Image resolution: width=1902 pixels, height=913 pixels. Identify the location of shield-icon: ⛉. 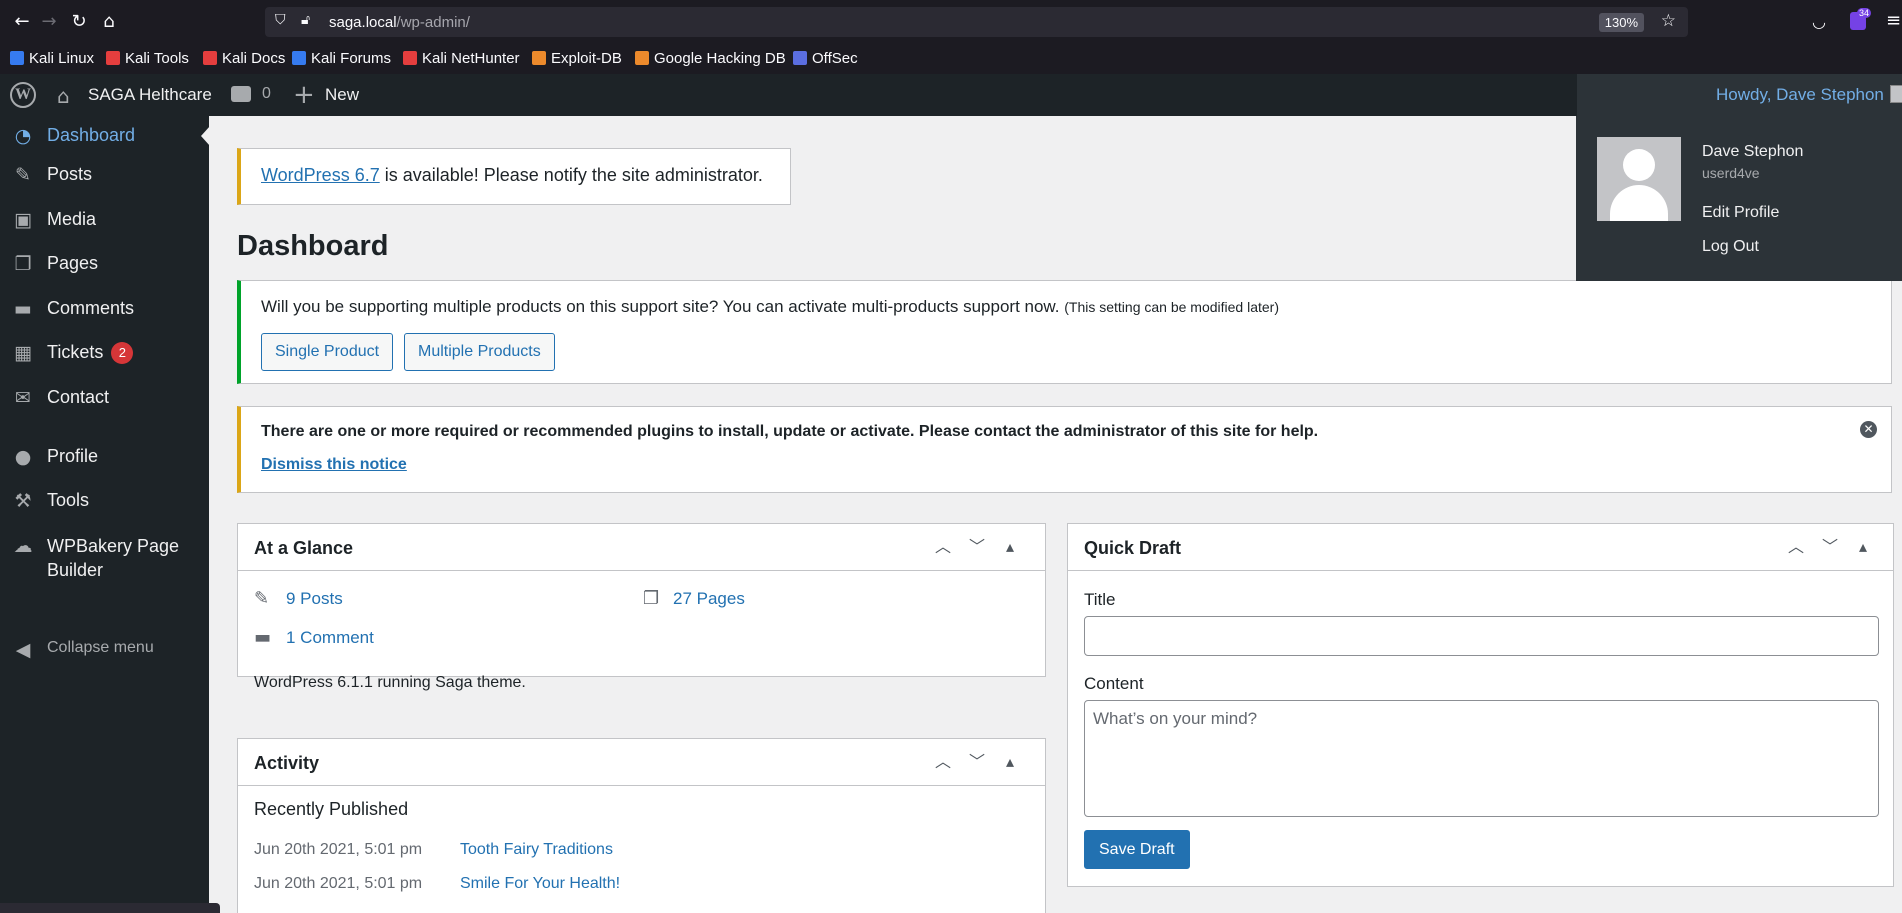
(280, 20).